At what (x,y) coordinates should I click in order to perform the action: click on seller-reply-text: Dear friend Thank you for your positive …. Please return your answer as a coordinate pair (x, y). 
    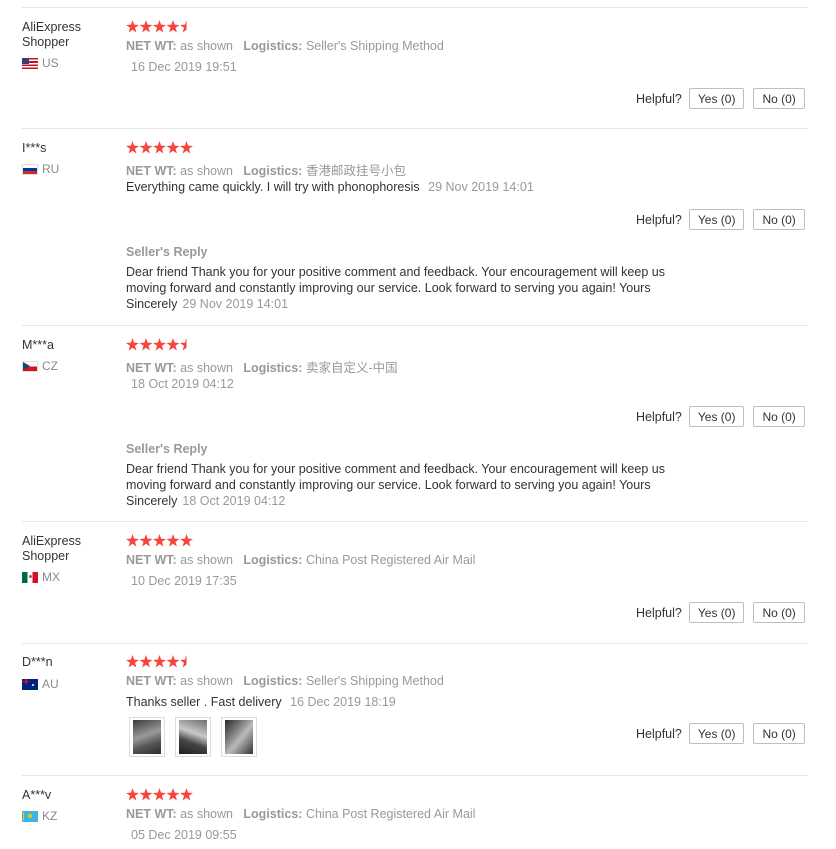
    Looking at the image, I should click on (395, 485).